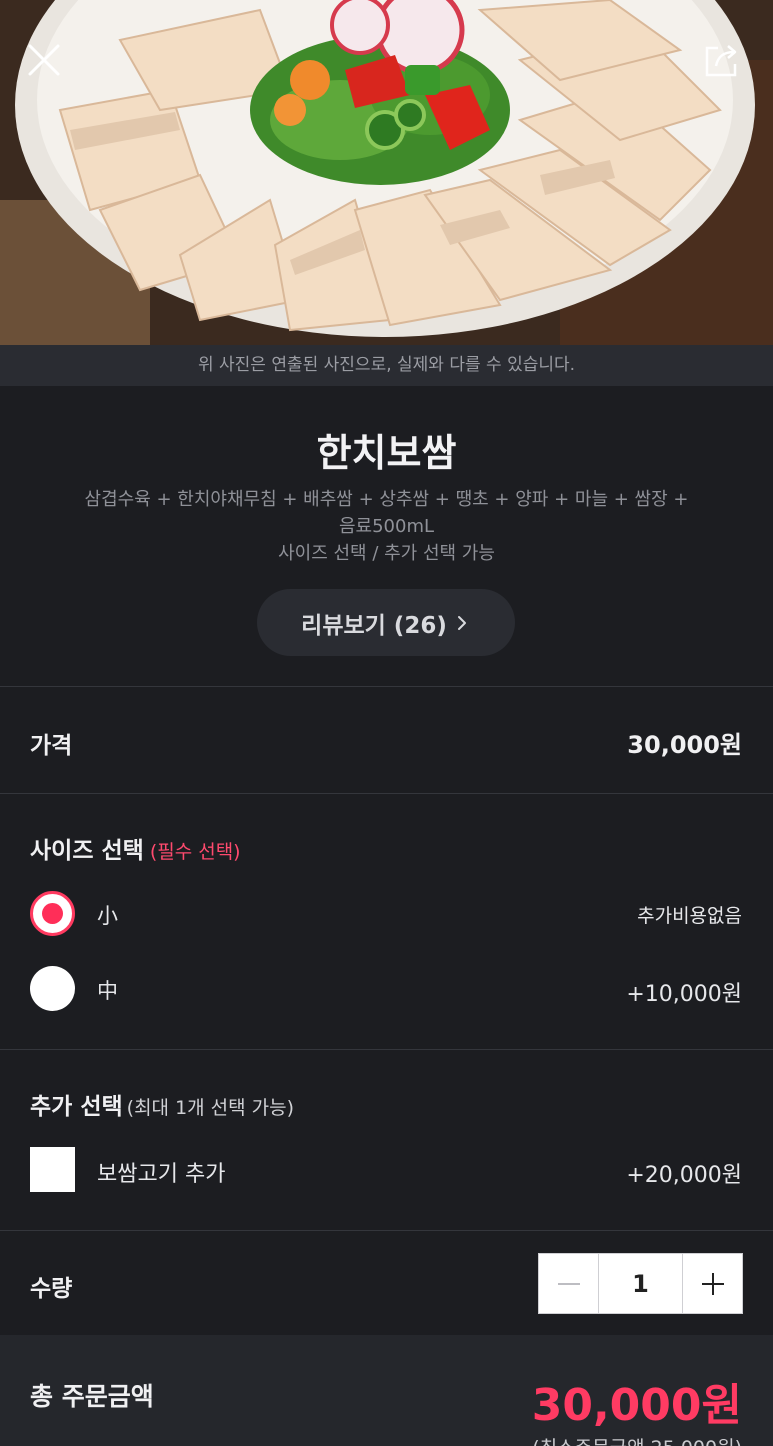 Image resolution: width=773 pixels, height=1446 pixels. Describe the element at coordinates (76, 1107) in the screenshot. I see `extra-title: 추가 선택` at that location.